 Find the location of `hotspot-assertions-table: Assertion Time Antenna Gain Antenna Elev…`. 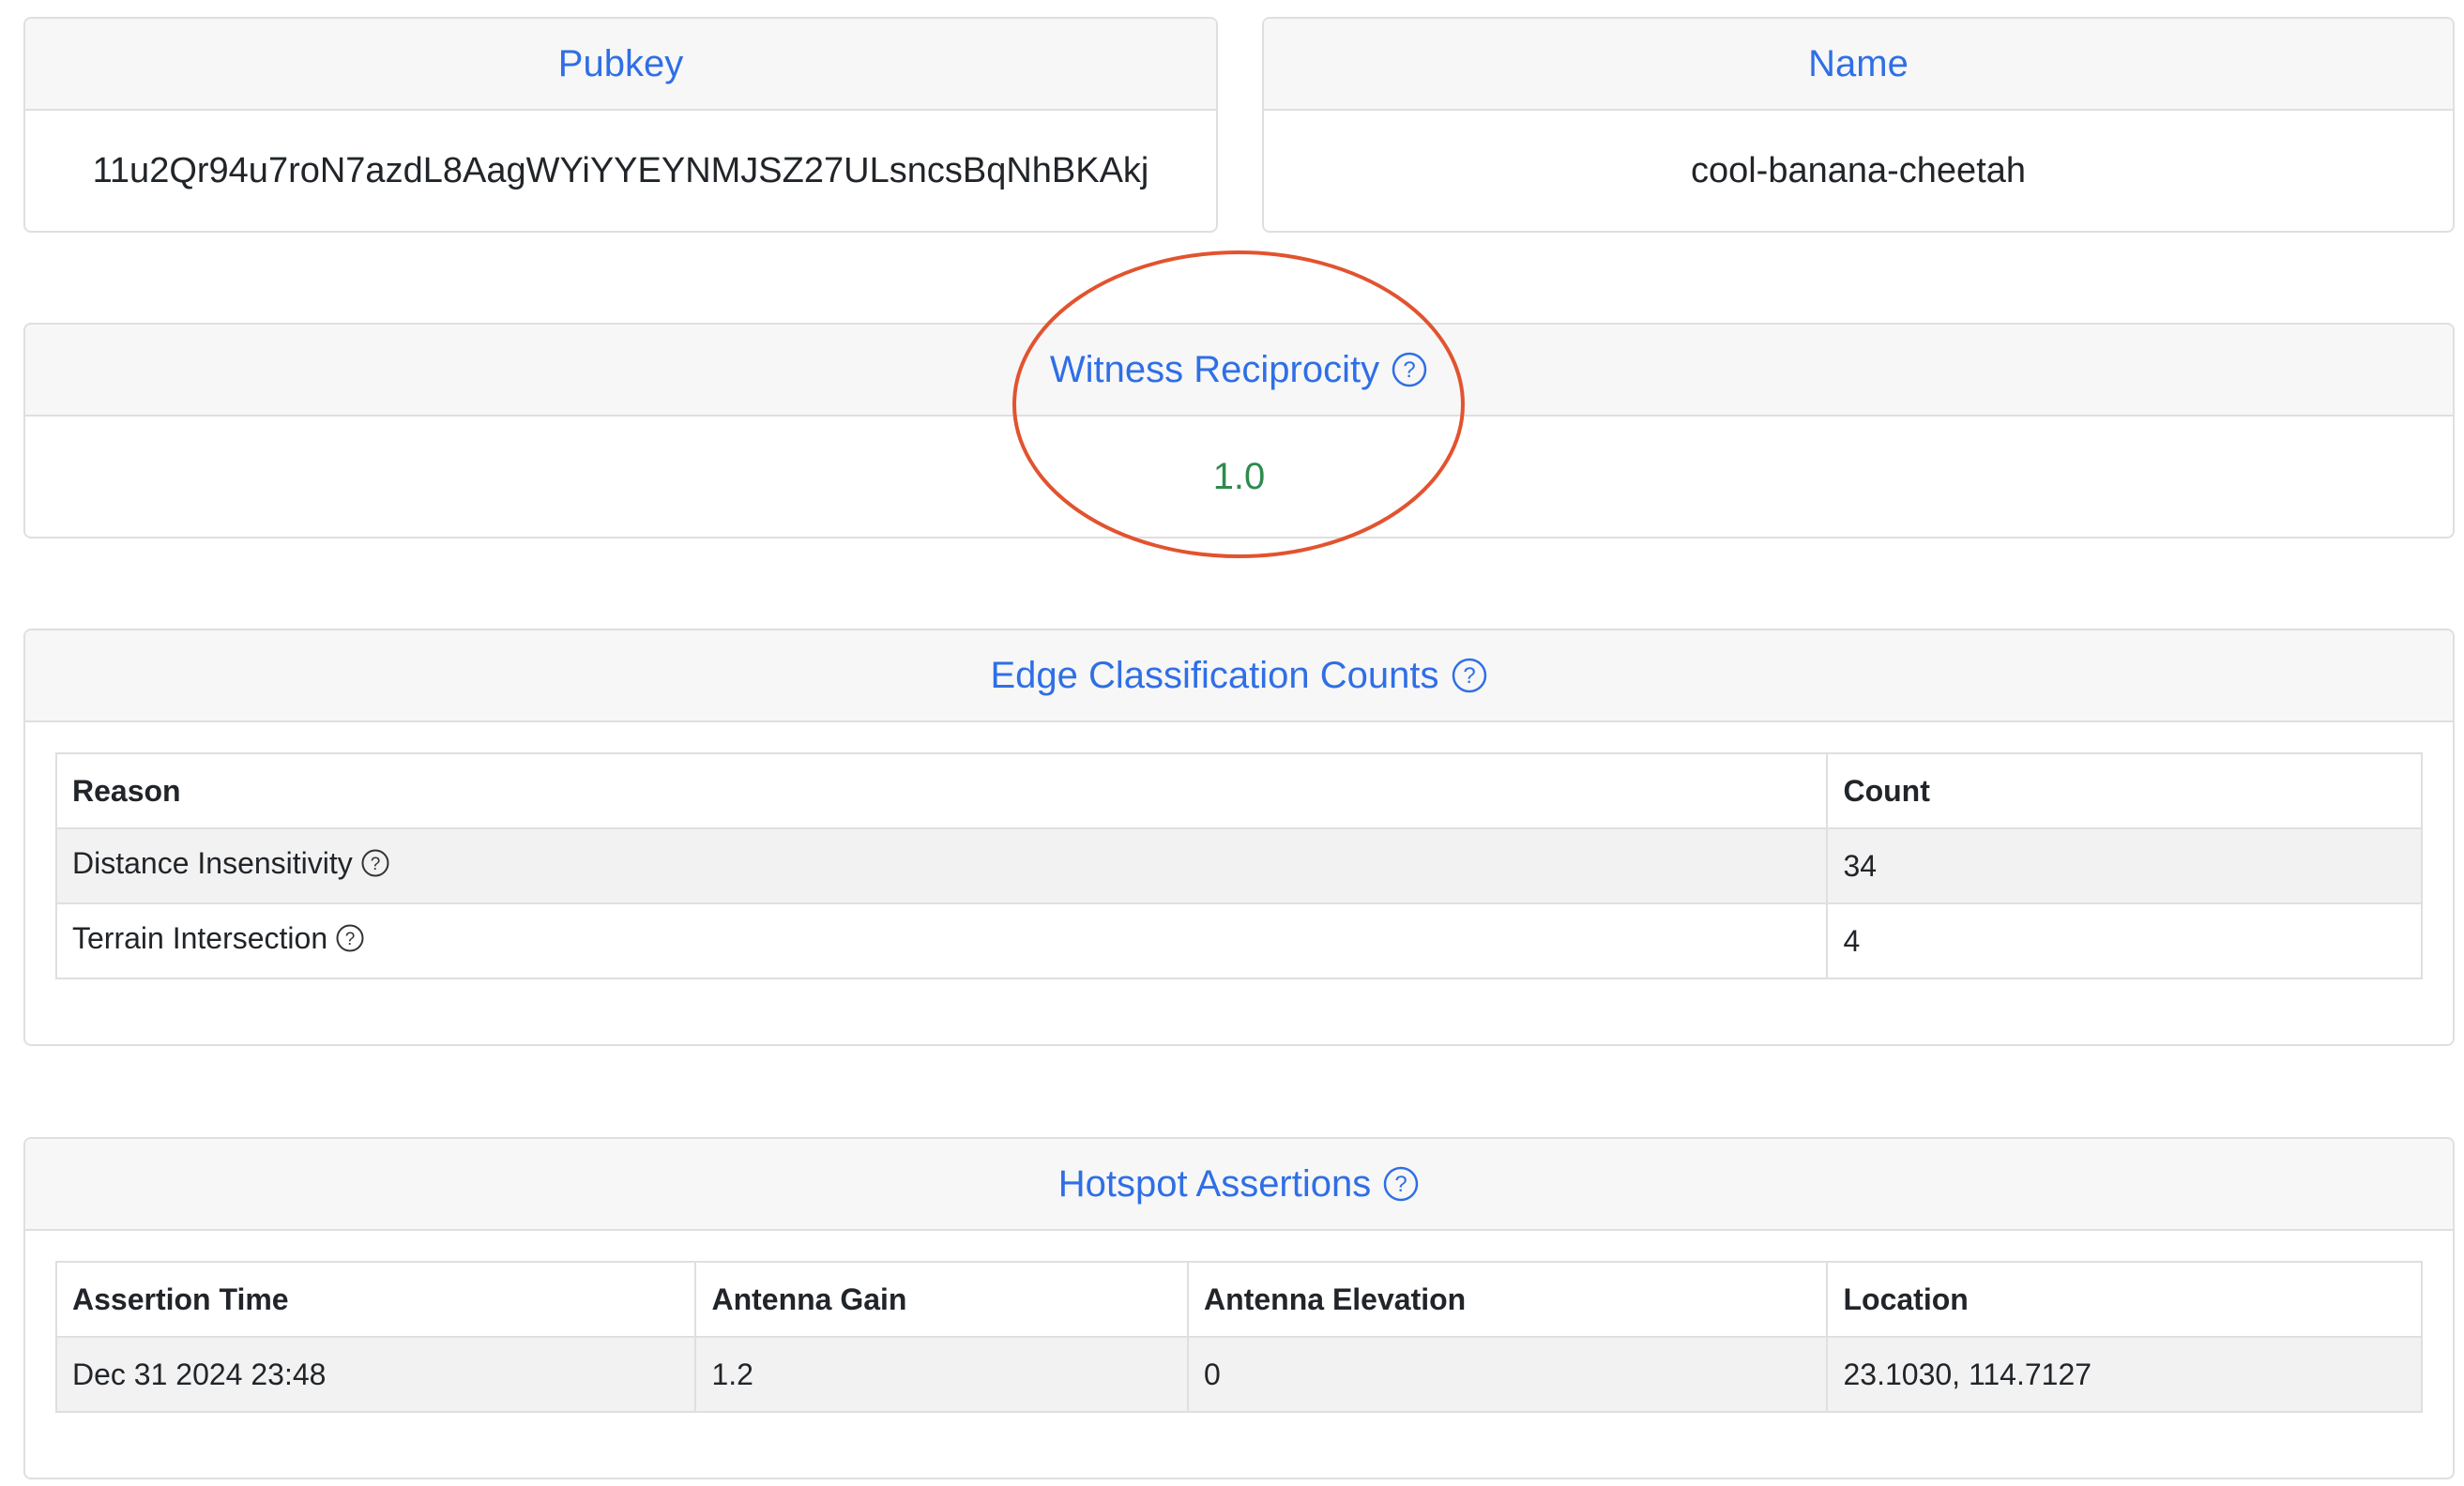

hotspot-assertions-table: Assertion Time Antenna Gain Antenna Elev… is located at coordinates (1239, 1337).